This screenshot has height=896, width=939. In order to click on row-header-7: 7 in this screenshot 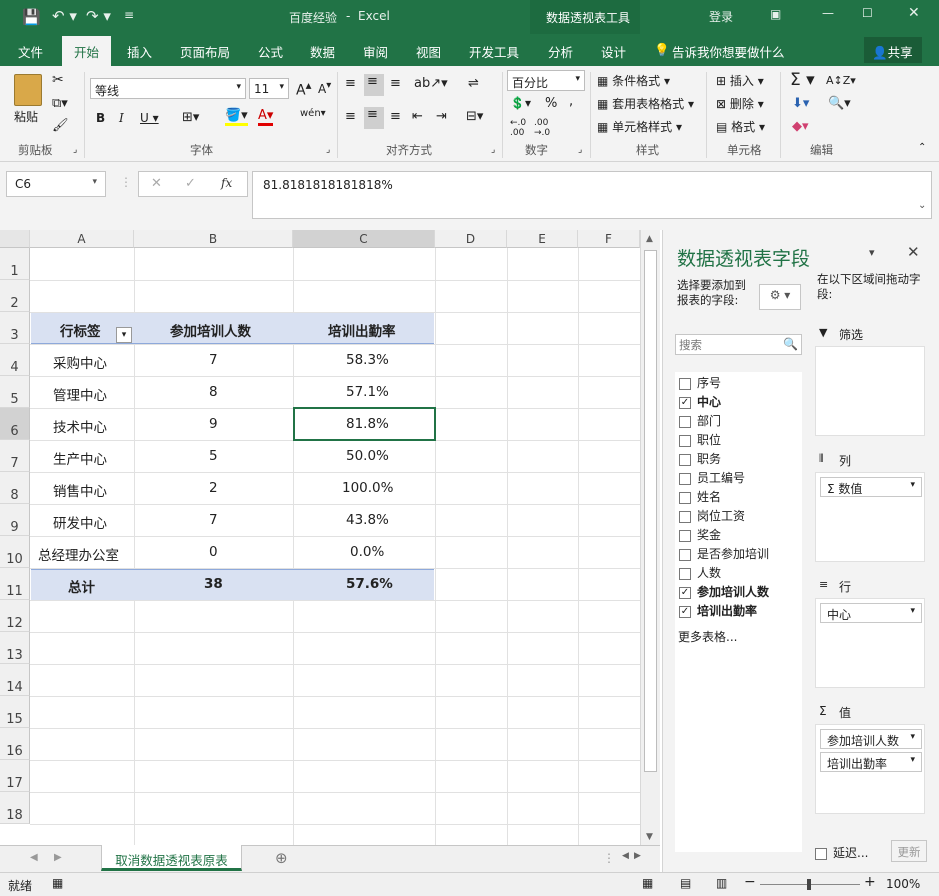, I will do `click(15, 456)`.